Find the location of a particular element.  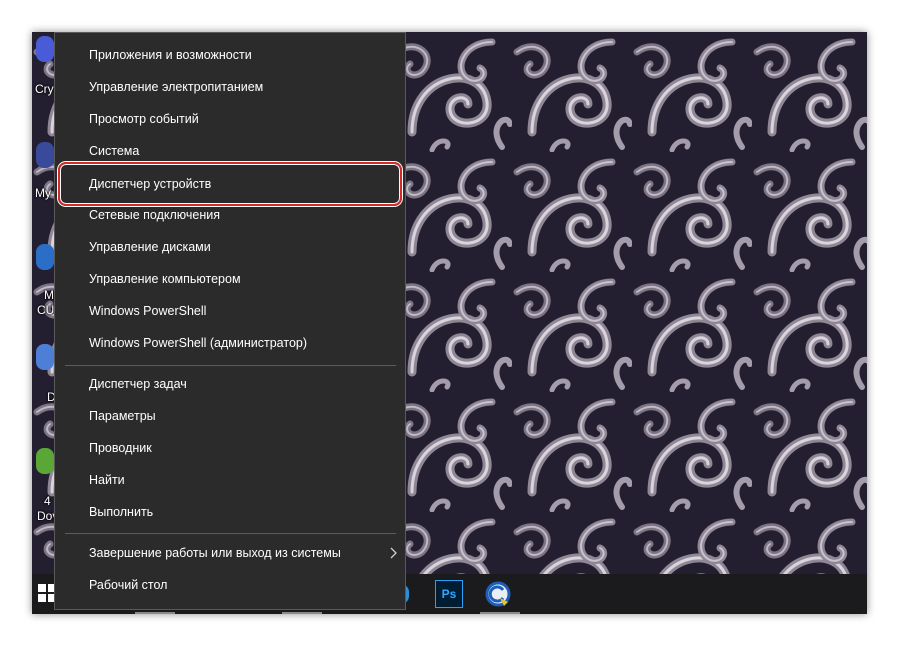

highlight-device-manager is located at coordinates (230, 184).